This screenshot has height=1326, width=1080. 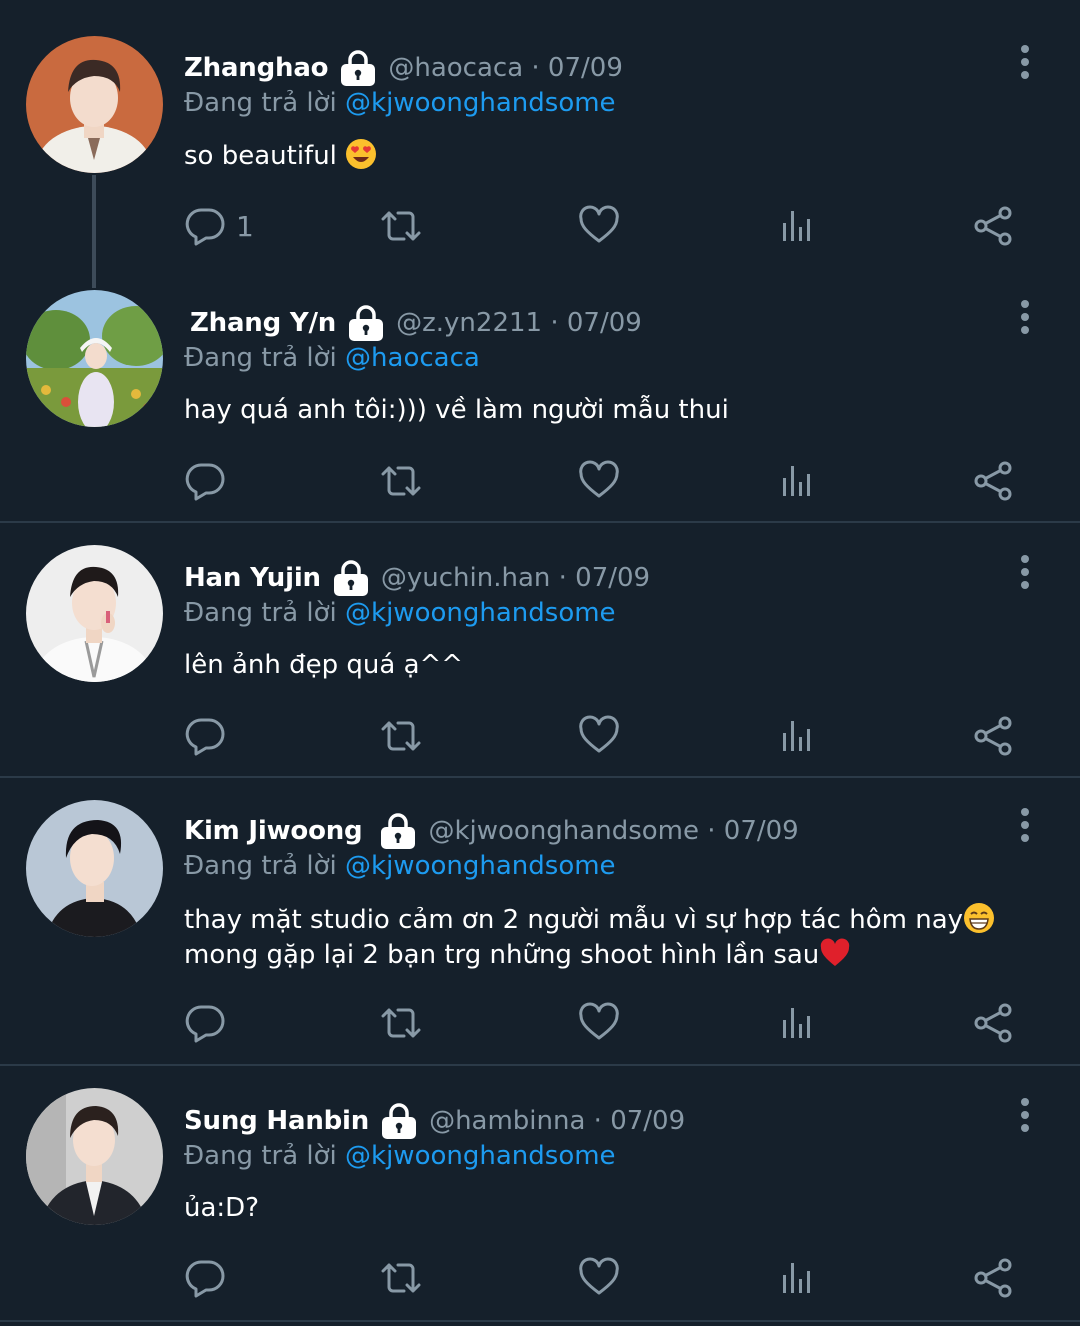 I want to click on handle-and-date: @haocaca · 07/09, so click(x=505, y=68).